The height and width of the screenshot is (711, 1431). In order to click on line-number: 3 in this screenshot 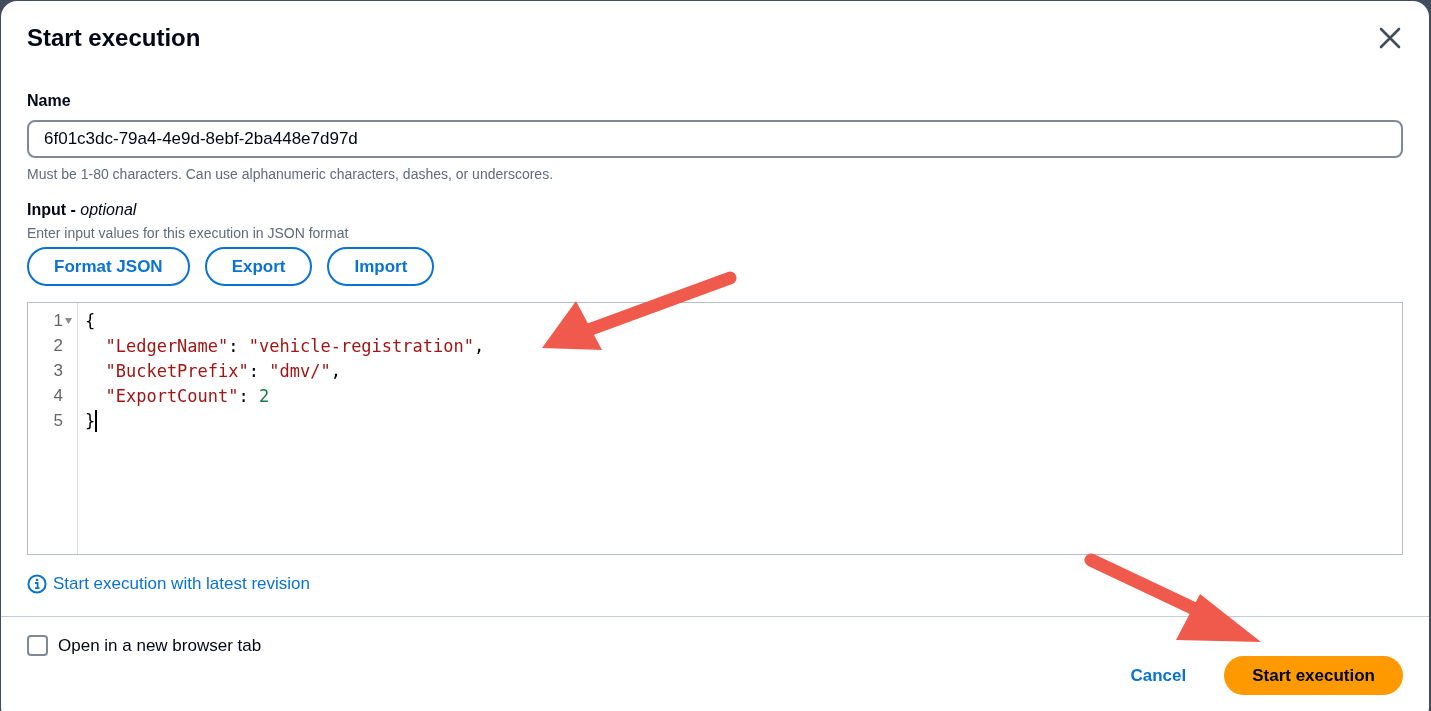, I will do `click(58, 370)`.